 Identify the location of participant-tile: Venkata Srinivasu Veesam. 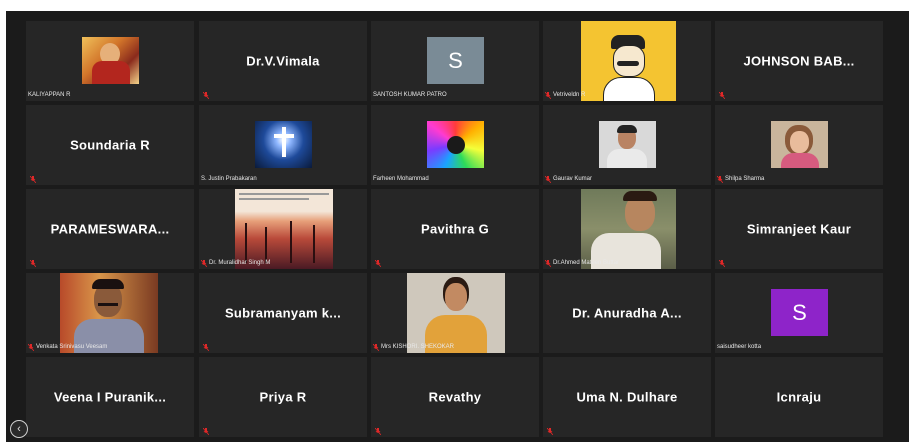
(110, 313).